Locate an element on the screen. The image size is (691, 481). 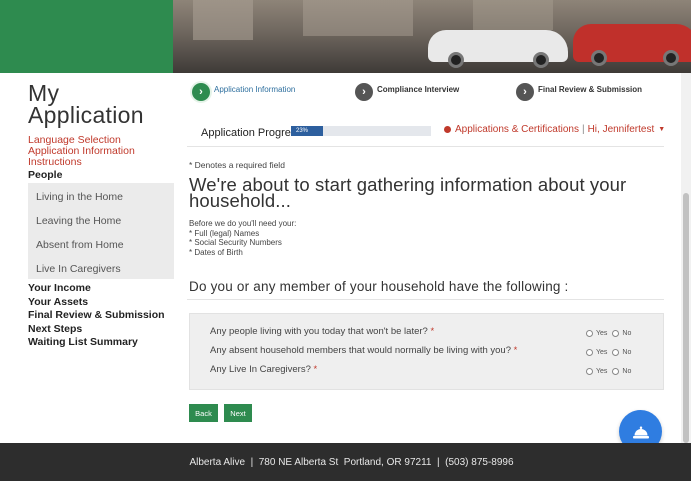
banner-photo is located at coordinates (432, 36).